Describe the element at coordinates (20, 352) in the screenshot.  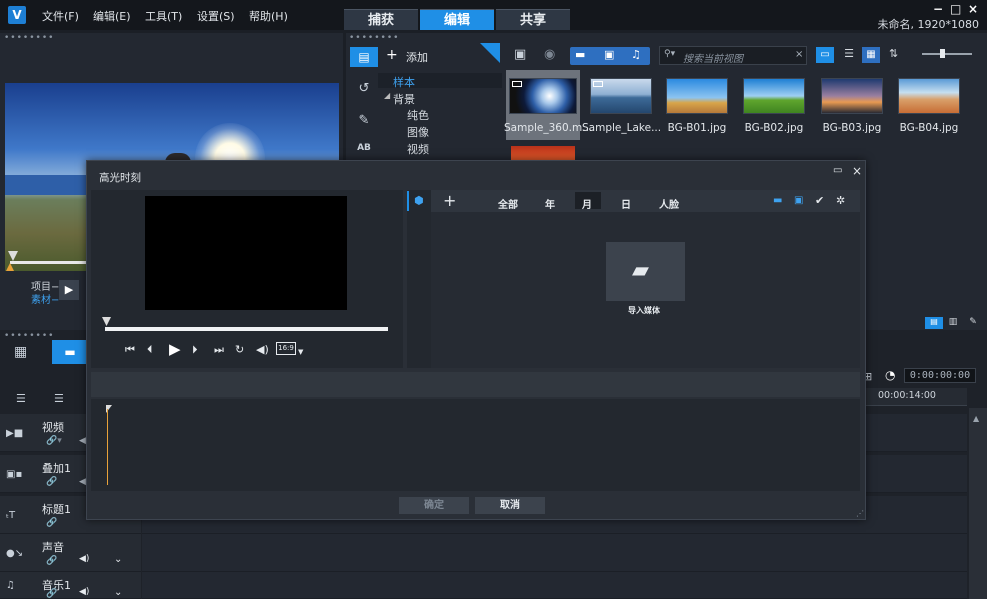
I see `storyboard-view-icon: ▦` at that location.